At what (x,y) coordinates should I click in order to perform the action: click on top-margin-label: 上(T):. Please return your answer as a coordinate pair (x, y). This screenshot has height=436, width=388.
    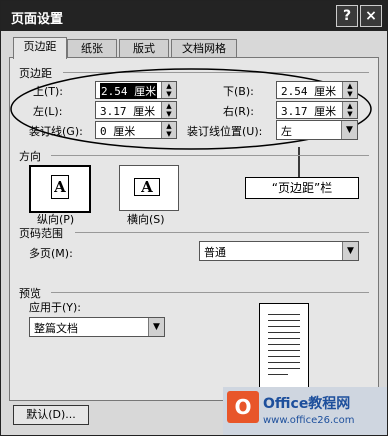
    Looking at the image, I should click on (48, 91).